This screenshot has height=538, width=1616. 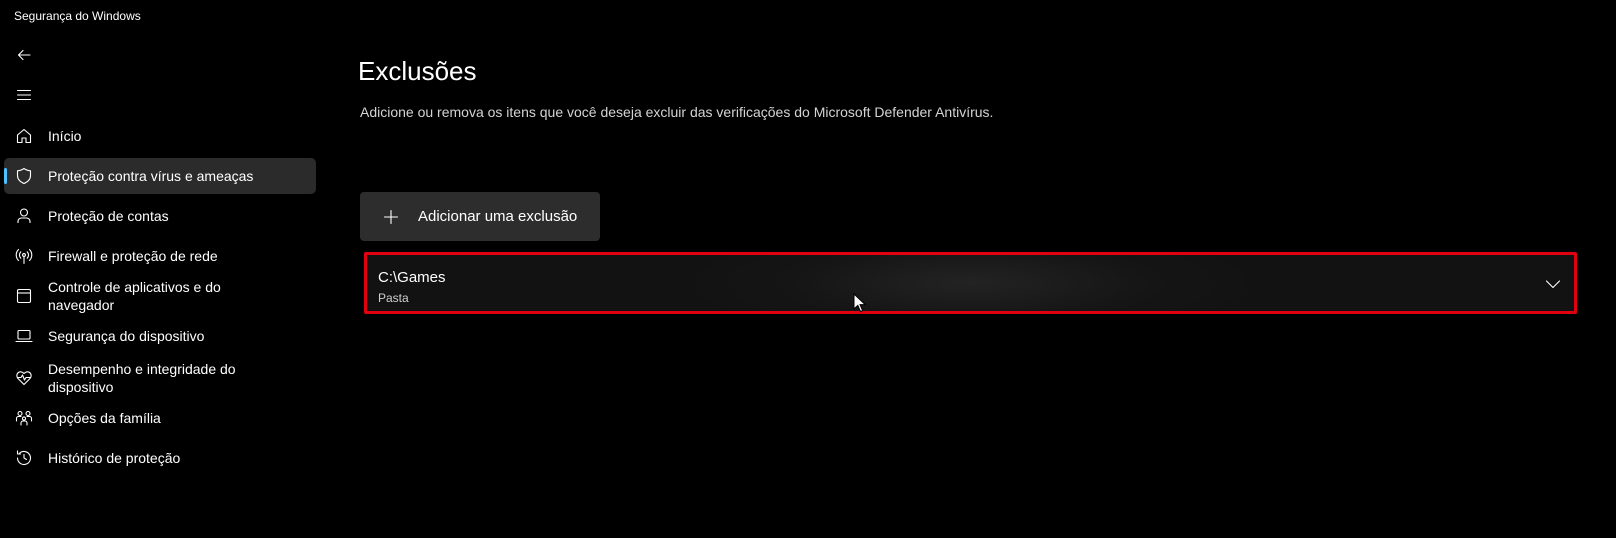 What do you see at coordinates (133, 256) in the screenshot?
I see `sidebar-item-label: Firewall e proteção de rede` at bounding box center [133, 256].